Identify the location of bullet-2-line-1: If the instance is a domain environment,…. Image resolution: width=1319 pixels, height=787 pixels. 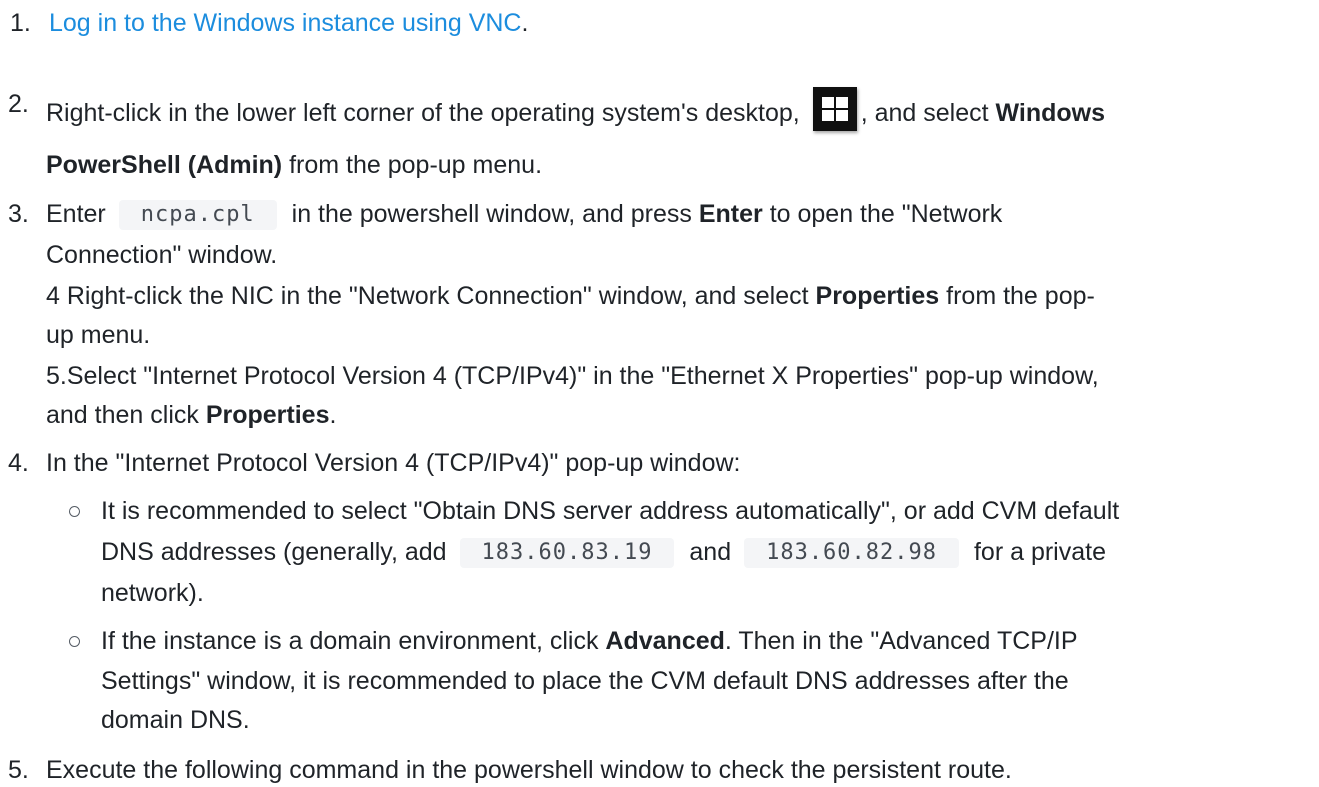
(589, 641).